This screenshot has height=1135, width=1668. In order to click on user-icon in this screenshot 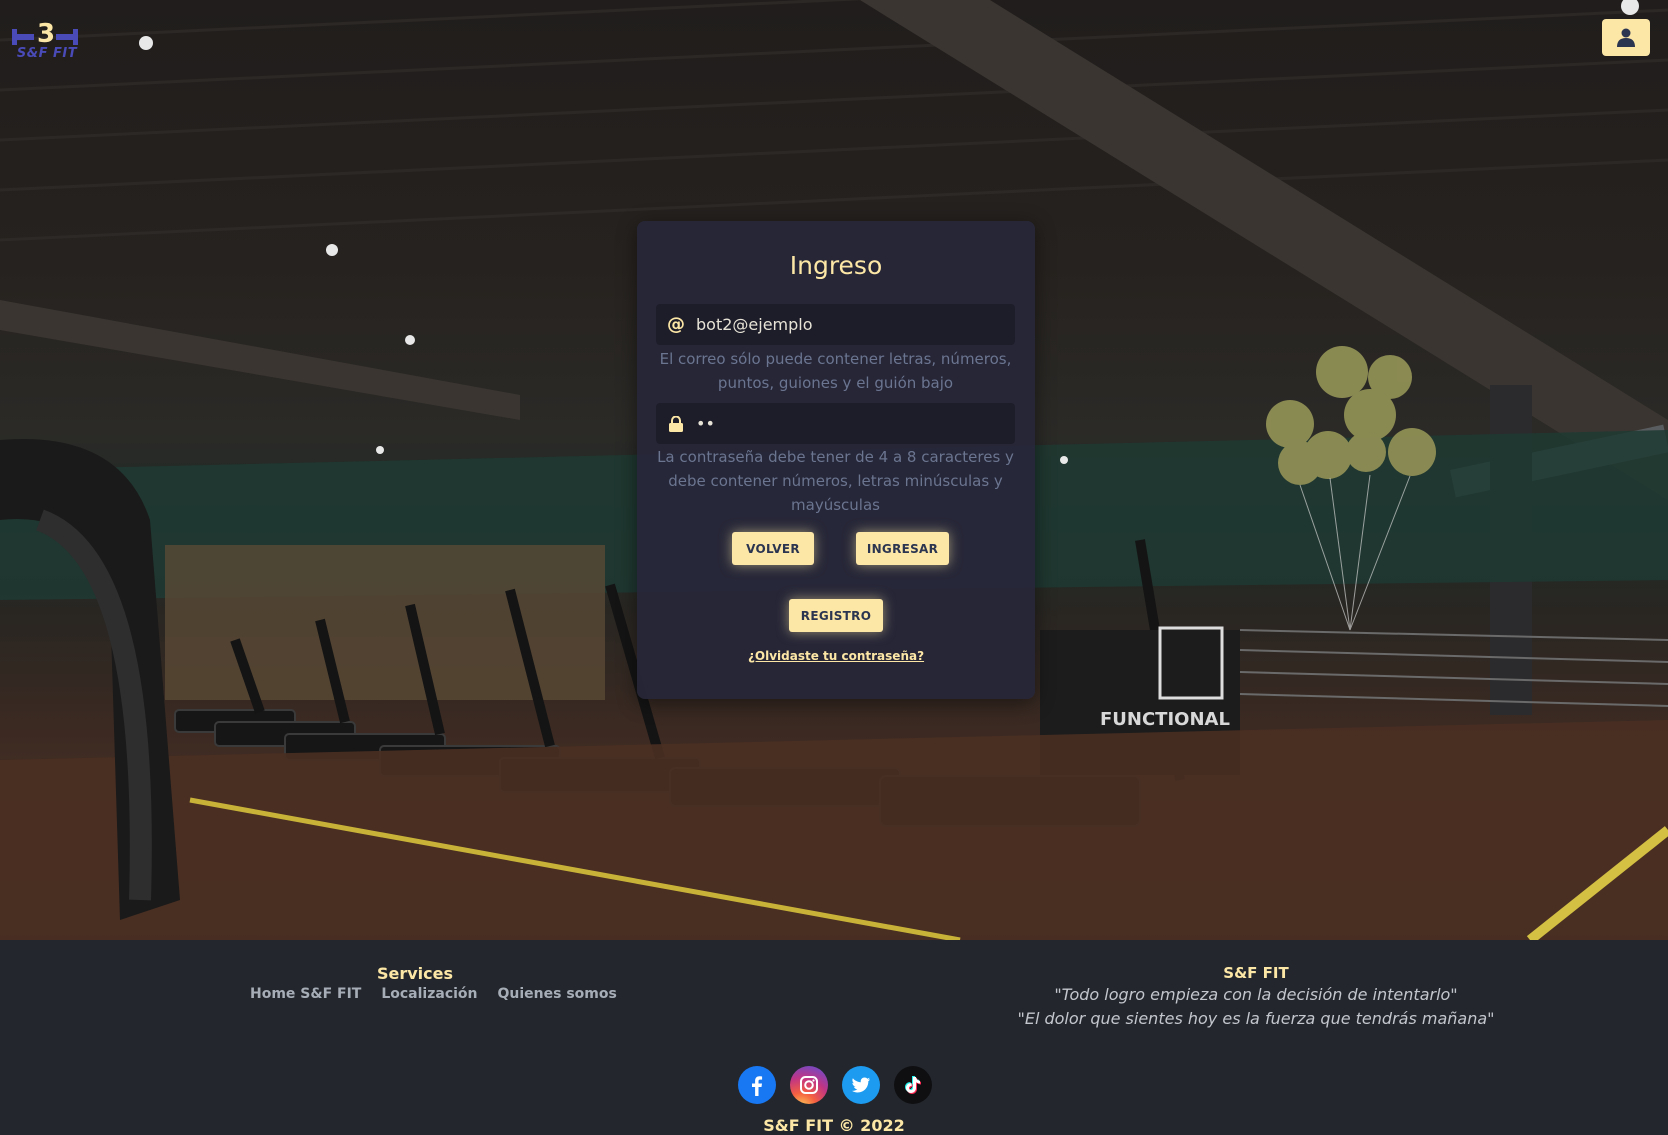, I will do `click(1626, 37)`.